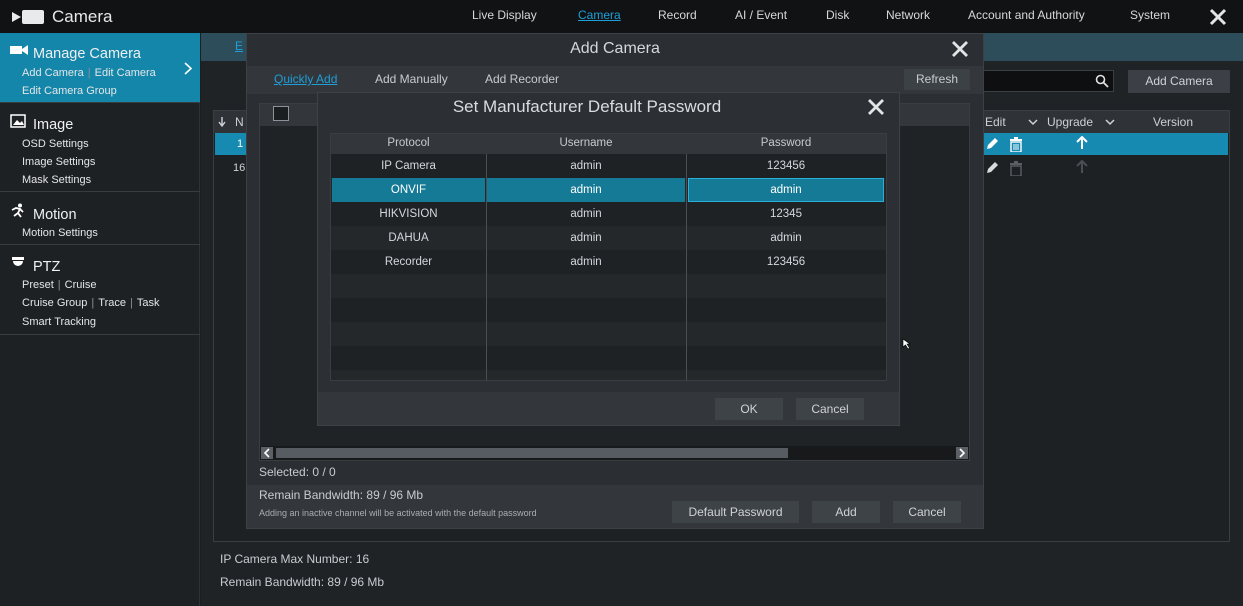 Image resolution: width=1243 pixels, height=606 pixels. Describe the element at coordinates (239, 168) in the screenshot. I see `row-no: 16` at that location.